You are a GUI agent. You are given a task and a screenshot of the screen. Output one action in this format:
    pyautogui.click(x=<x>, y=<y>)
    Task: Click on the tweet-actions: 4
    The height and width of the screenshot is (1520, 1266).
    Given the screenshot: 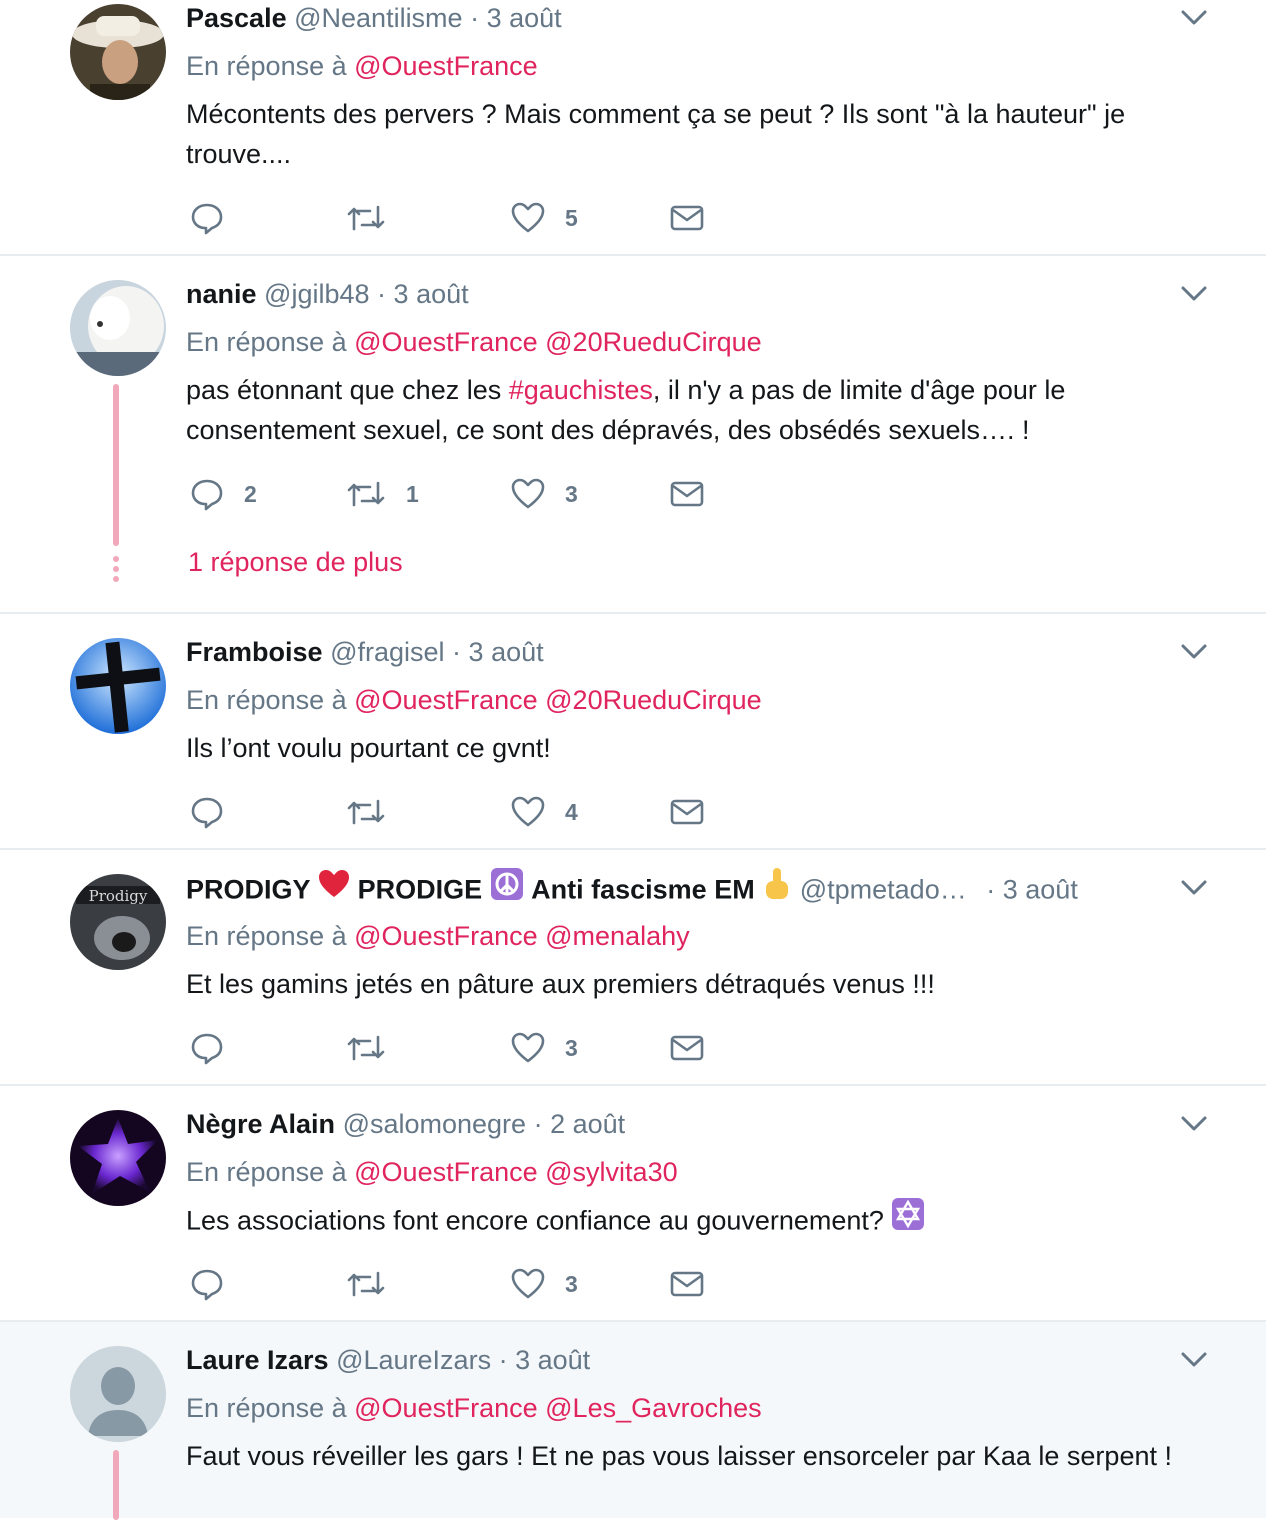 What is the action you would take?
    pyautogui.click(x=456, y=812)
    